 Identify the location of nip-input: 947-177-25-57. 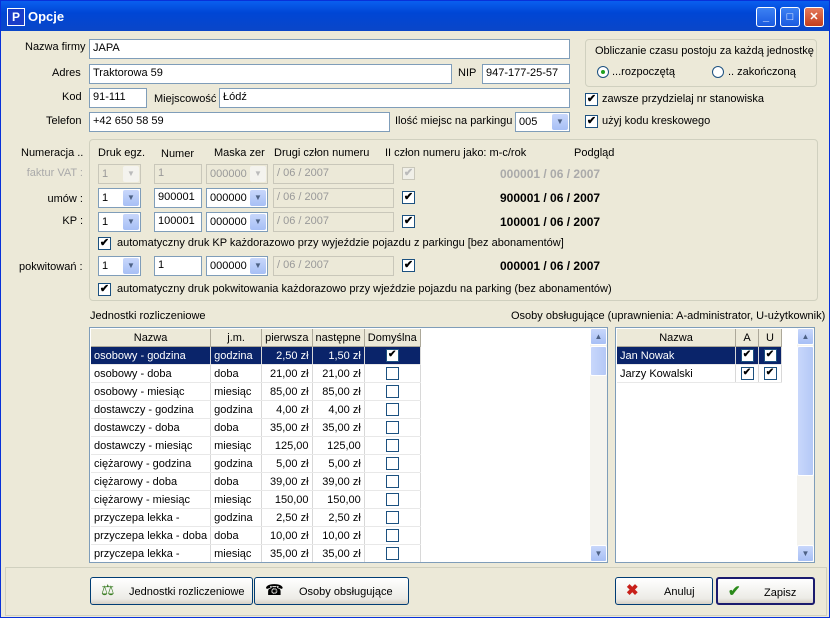
(526, 74).